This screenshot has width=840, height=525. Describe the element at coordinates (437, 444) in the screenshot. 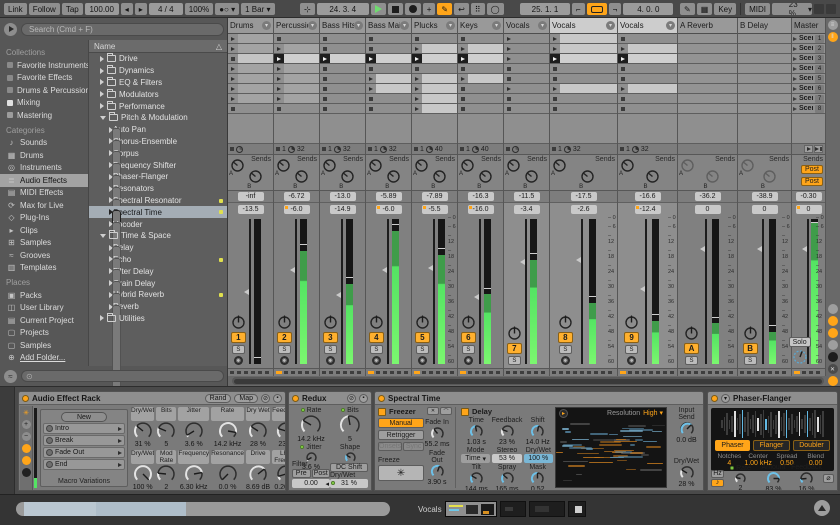

I see `fade-in-value: 55.2 ms` at that location.